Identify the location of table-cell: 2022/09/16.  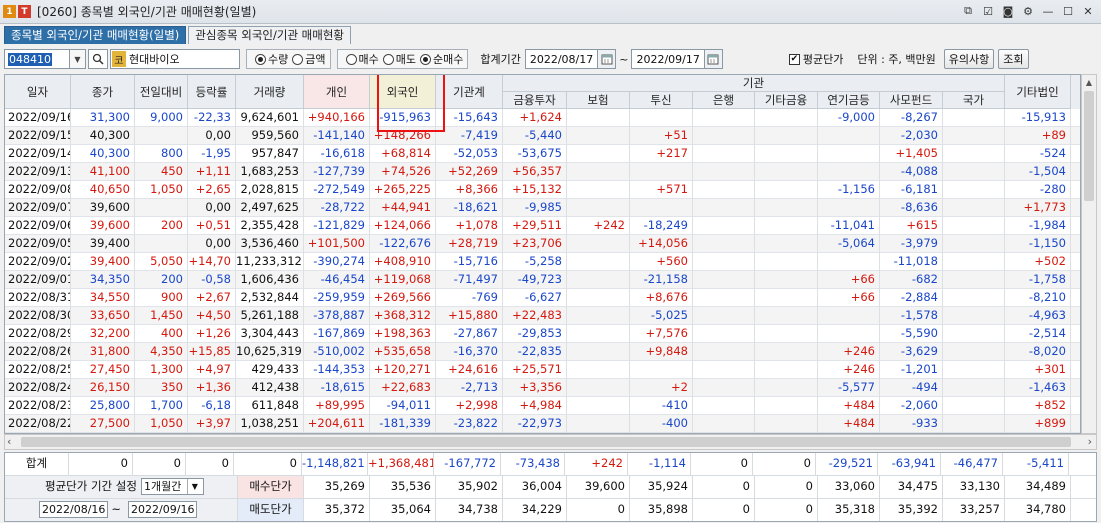
(38, 118).